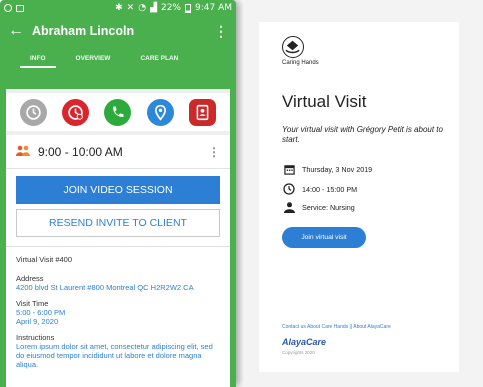  I want to click on service-type: Service: Nursing, so click(328, 207).